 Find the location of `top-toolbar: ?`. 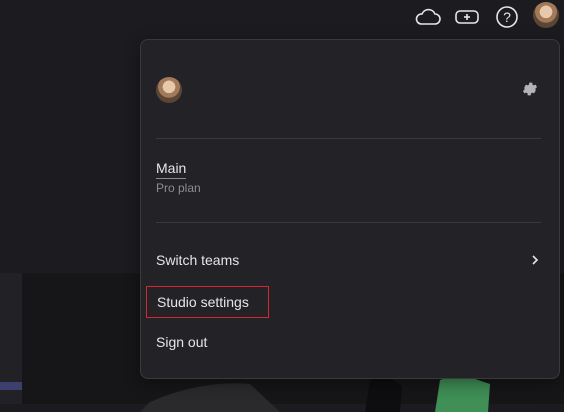

top-toolbar: ? is located at coordinates (282, 18).